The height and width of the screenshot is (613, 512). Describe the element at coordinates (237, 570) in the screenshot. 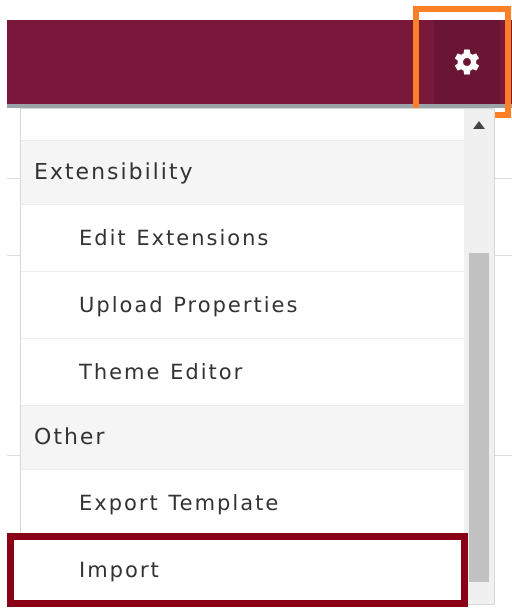

I see `menu-item: Import` at that location.